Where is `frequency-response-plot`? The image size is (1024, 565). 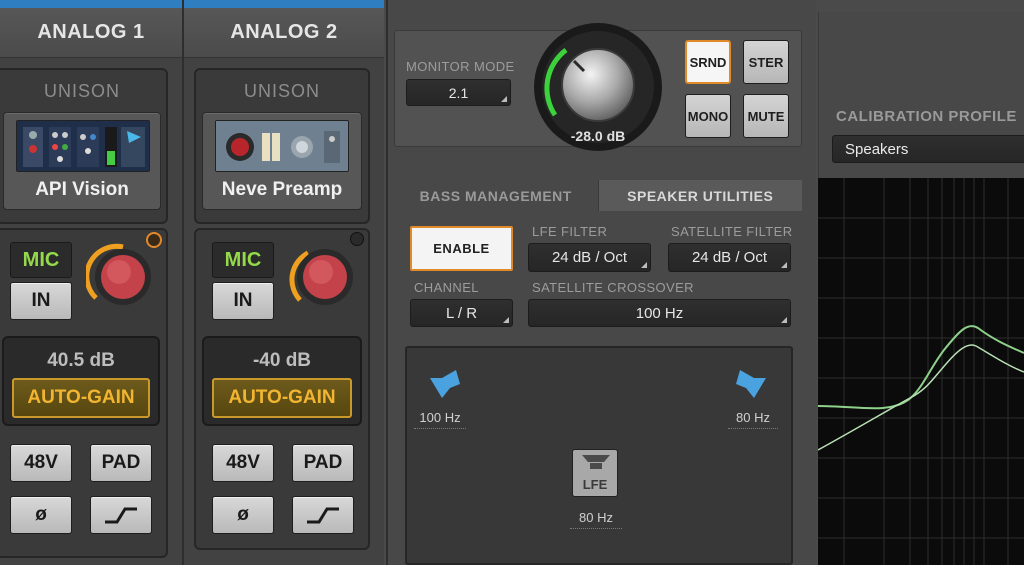 frequency-response-plot is located at coordinates (921, 371).